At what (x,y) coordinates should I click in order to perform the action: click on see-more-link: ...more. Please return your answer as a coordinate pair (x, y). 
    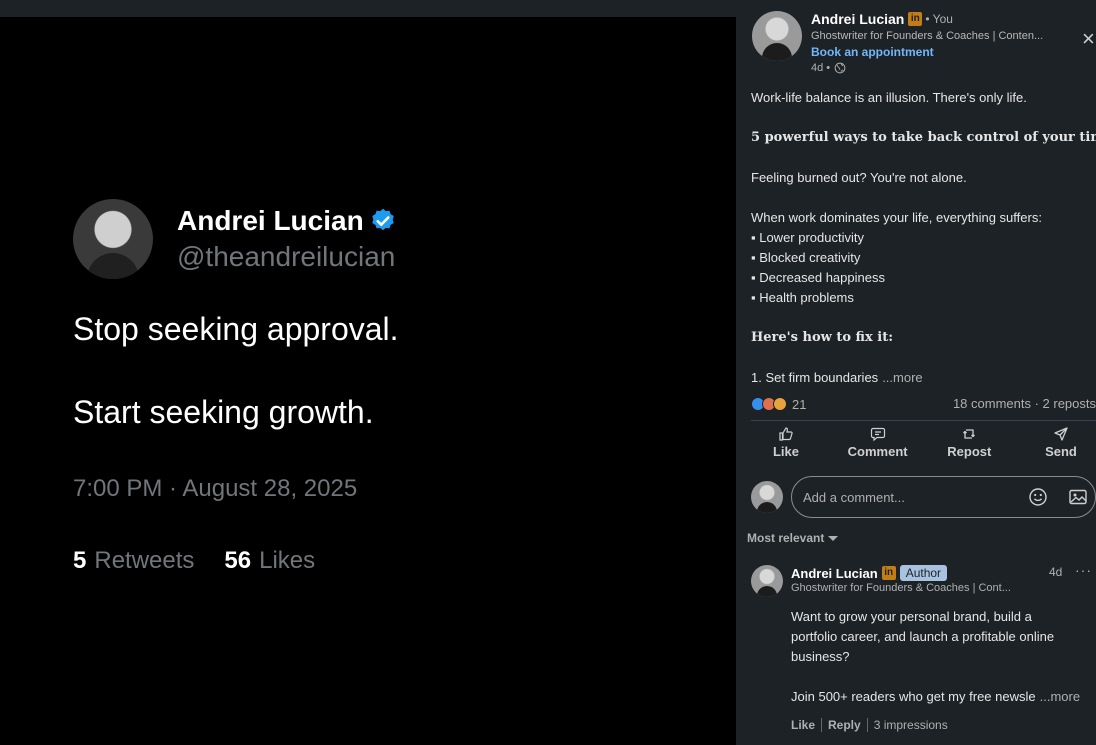
    Looking at the image, I should click on (902, 377).